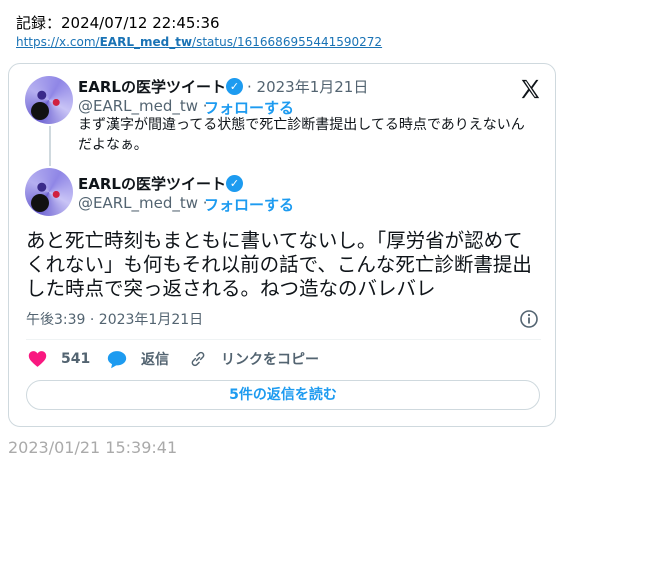  Describe the element at coordinates (283, 395) in the screenshot. I see `read-replies-button: 5件の返信を読む` at that location.